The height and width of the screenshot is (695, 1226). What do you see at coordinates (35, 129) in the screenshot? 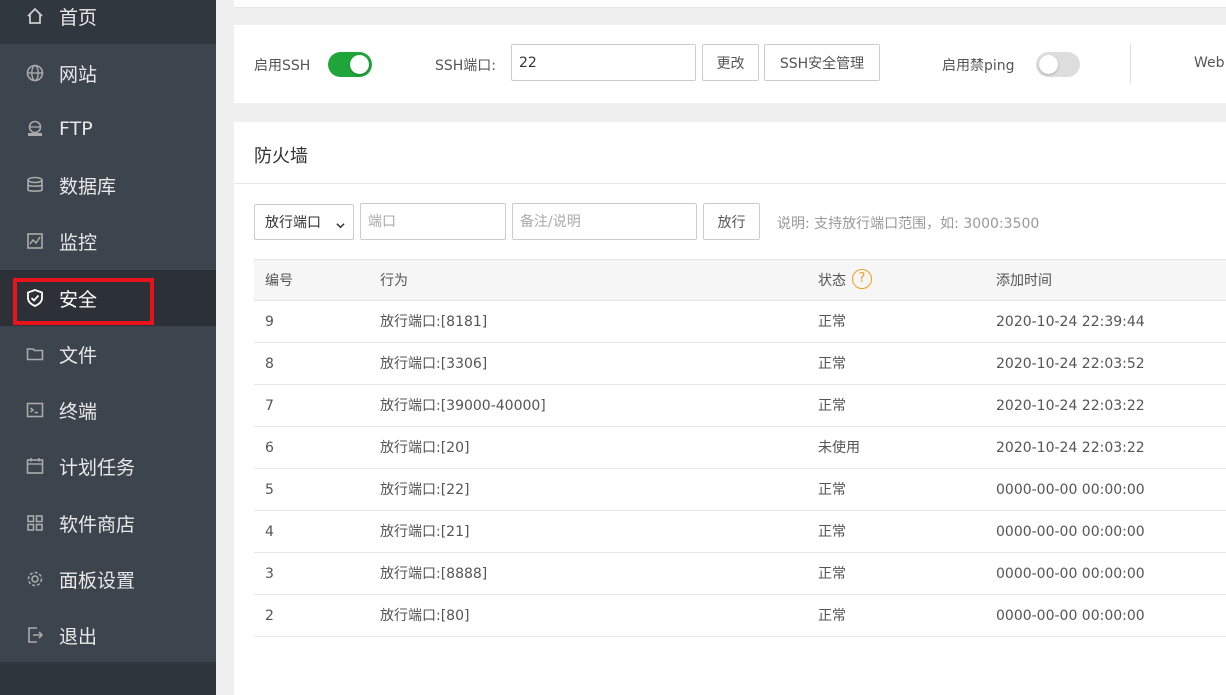
I see `ftp-icon` at bounding box center [35, 129].